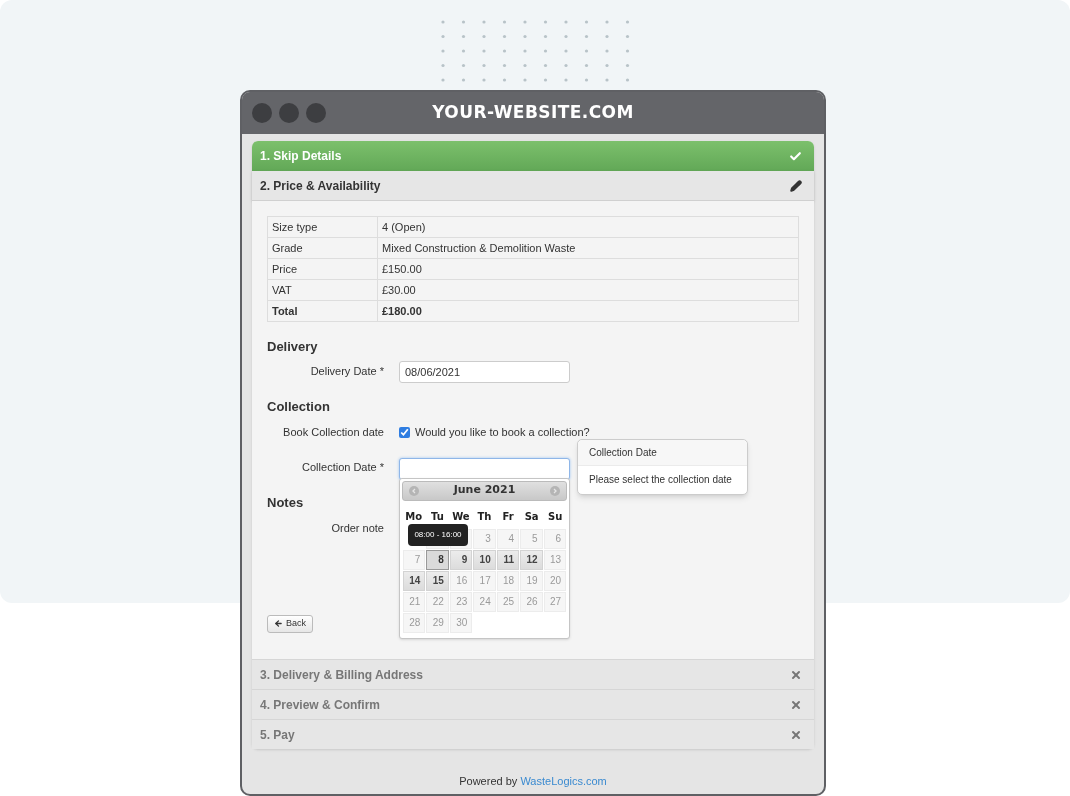 This screenshot has height=796, width=1070. What do you see at coordinates (461, 559) in the screenshot?
I see `calendar-day: 9` at bounding box center [461, 559].